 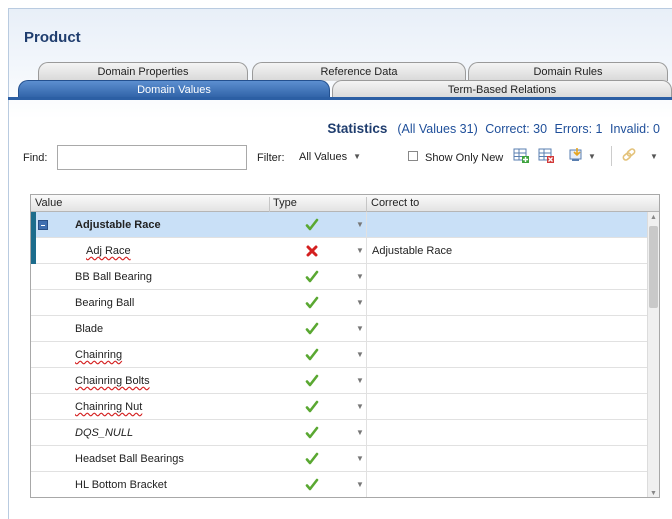 I want to click on table-row: Bearing Ball ▼, so click(x=339, y=303).